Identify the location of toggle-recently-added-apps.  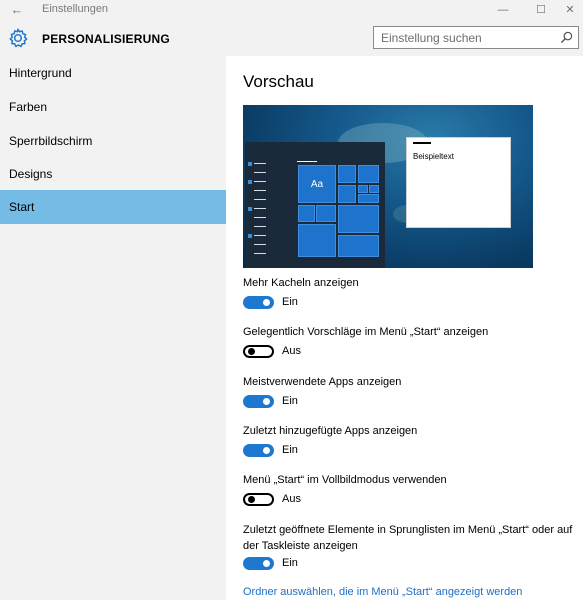
(258, 450).